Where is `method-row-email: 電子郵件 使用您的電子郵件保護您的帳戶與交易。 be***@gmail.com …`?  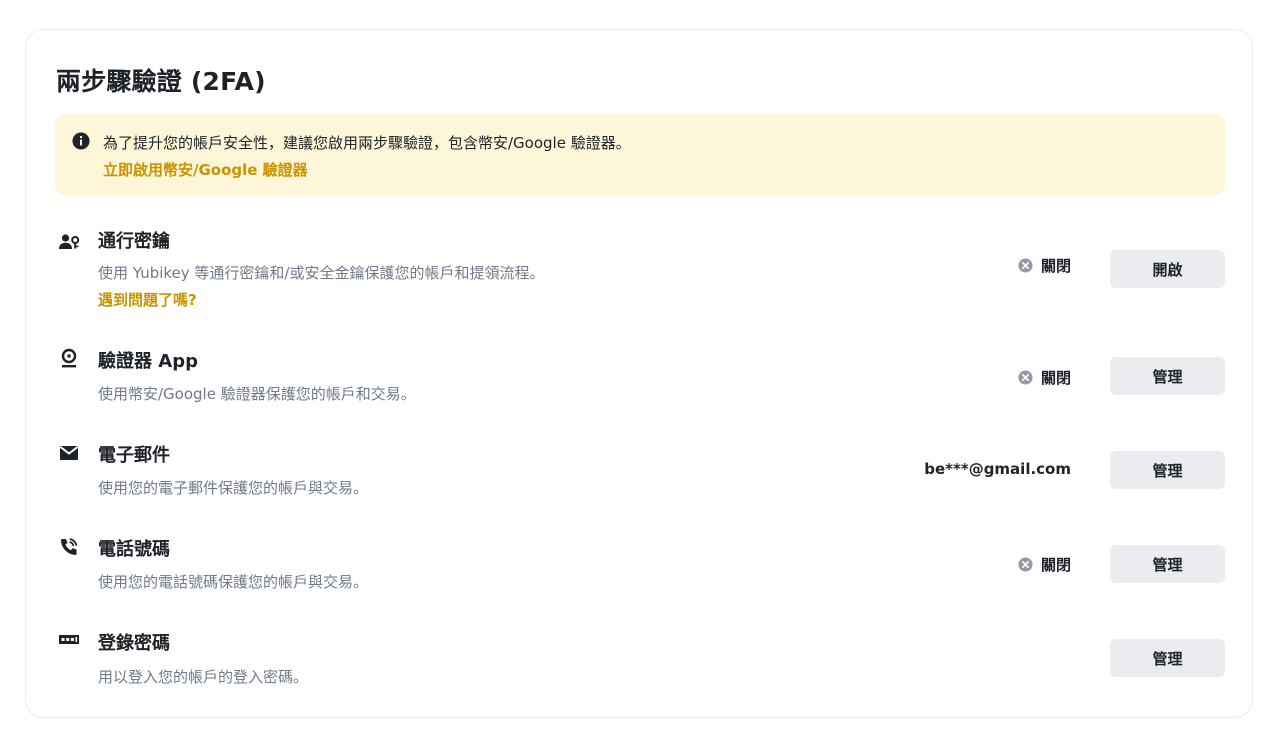
method-row-email: 電子郵件 使用您的電子郵件保護您的帳戶與交易。 be***@gmail.com … is located at coordinates (640, 484).